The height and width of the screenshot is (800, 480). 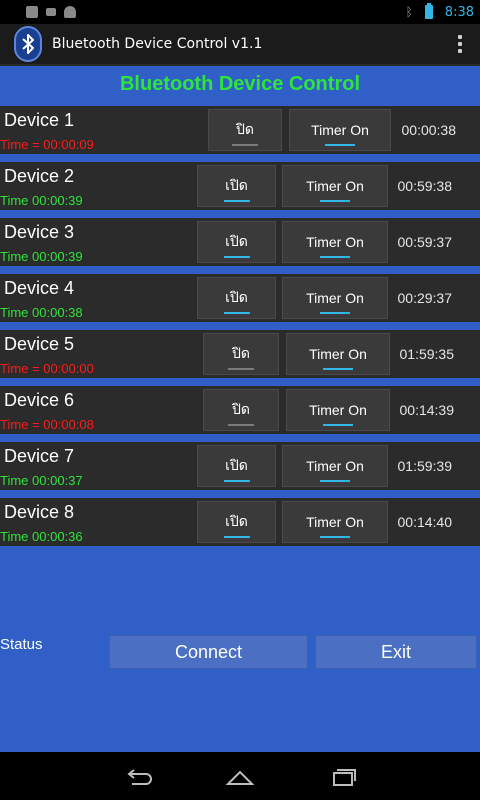 What do you see at coordinates (39, 176) in the screenshot?
I see `device-name: Device 2` at bounding box center [39, 176].